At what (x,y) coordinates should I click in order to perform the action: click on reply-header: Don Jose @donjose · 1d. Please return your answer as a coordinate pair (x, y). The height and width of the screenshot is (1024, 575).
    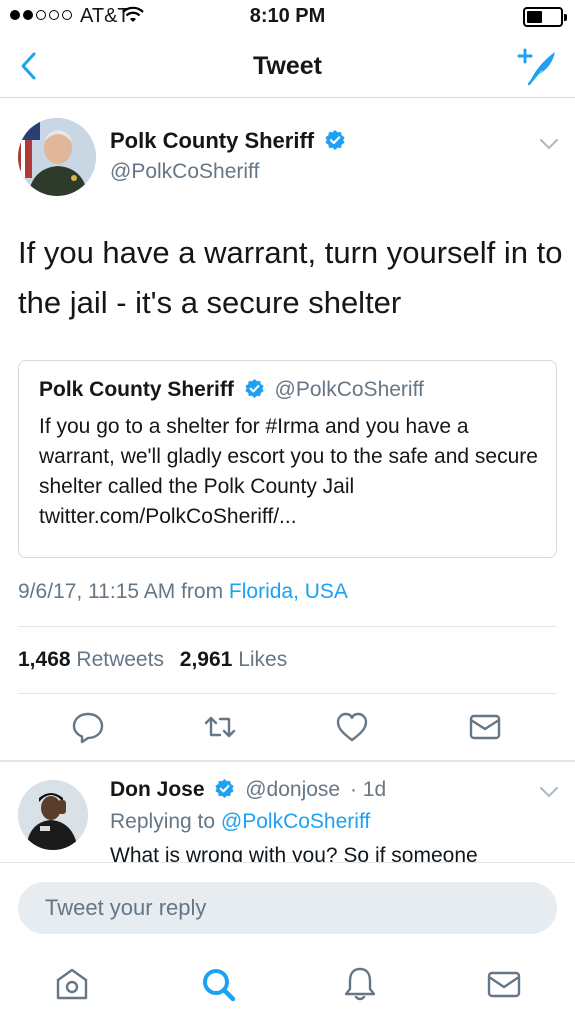
    Looking at the image, I should click on (248, 790).